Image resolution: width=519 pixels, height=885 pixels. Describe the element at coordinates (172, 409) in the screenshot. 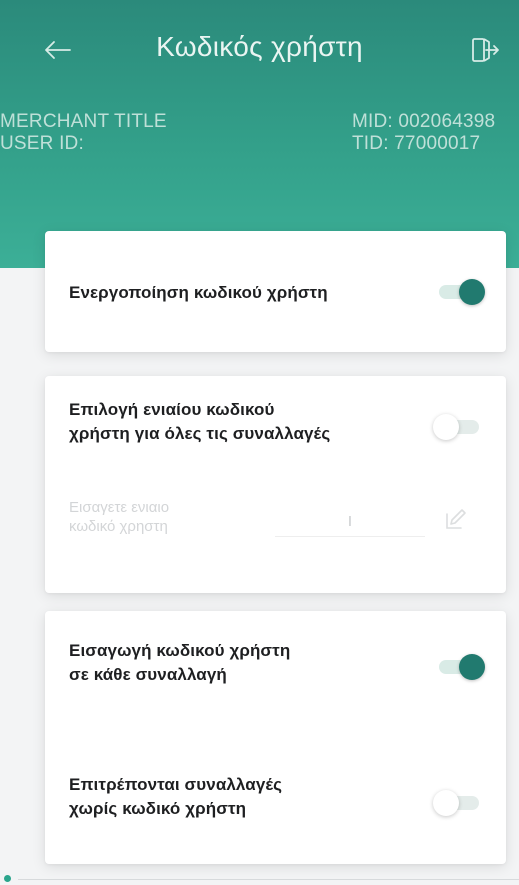

I see `single-pin-label-line1: Επιλογή ενιαίου κωδικού` at that location.